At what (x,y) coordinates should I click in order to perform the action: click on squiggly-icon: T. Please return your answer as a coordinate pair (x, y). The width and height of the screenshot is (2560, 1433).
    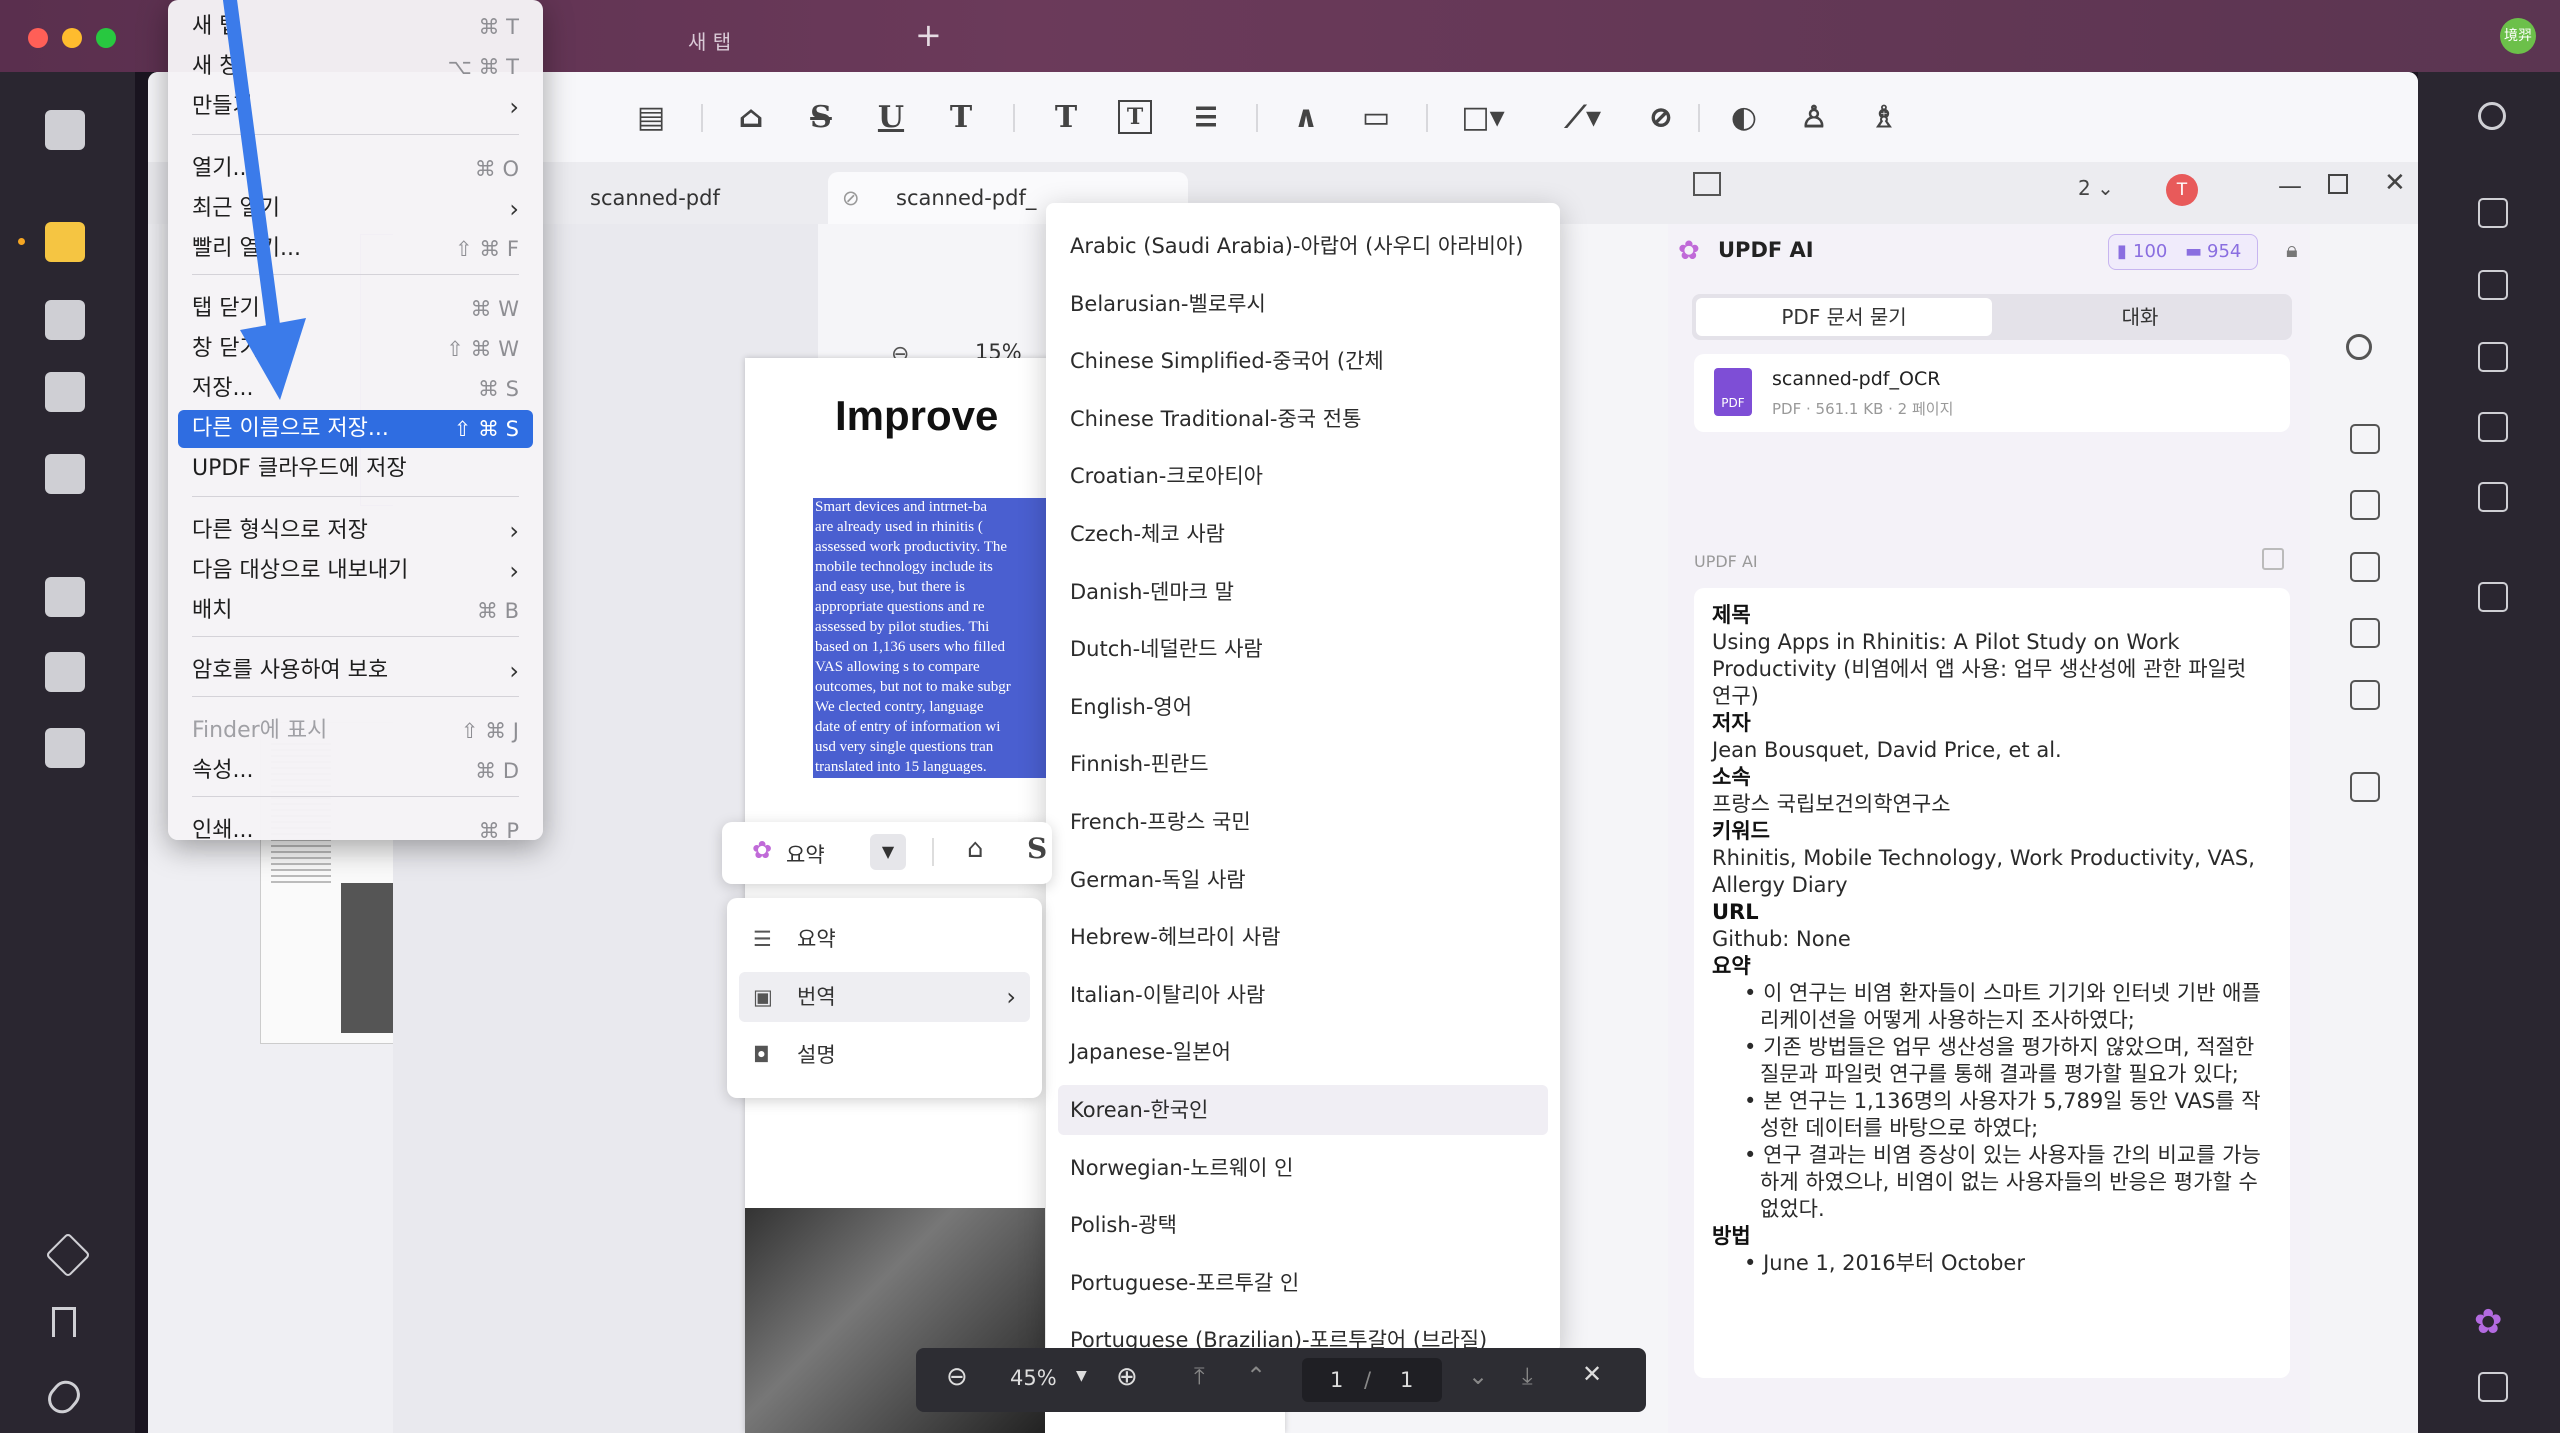
    Looking at the image, I should click on (961, 118).